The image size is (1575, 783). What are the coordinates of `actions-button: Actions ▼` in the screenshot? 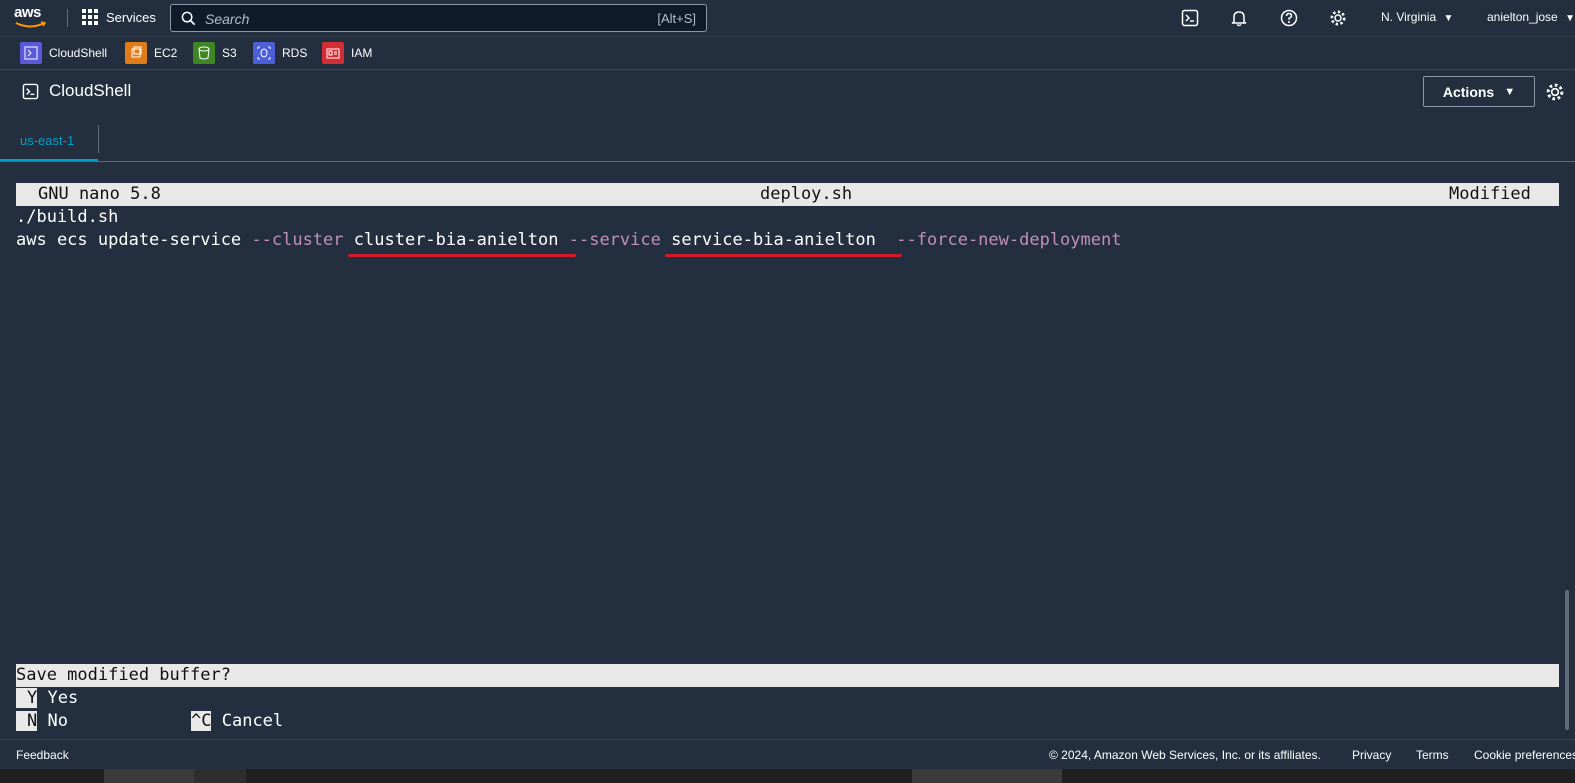 It's located at (1479, 91).